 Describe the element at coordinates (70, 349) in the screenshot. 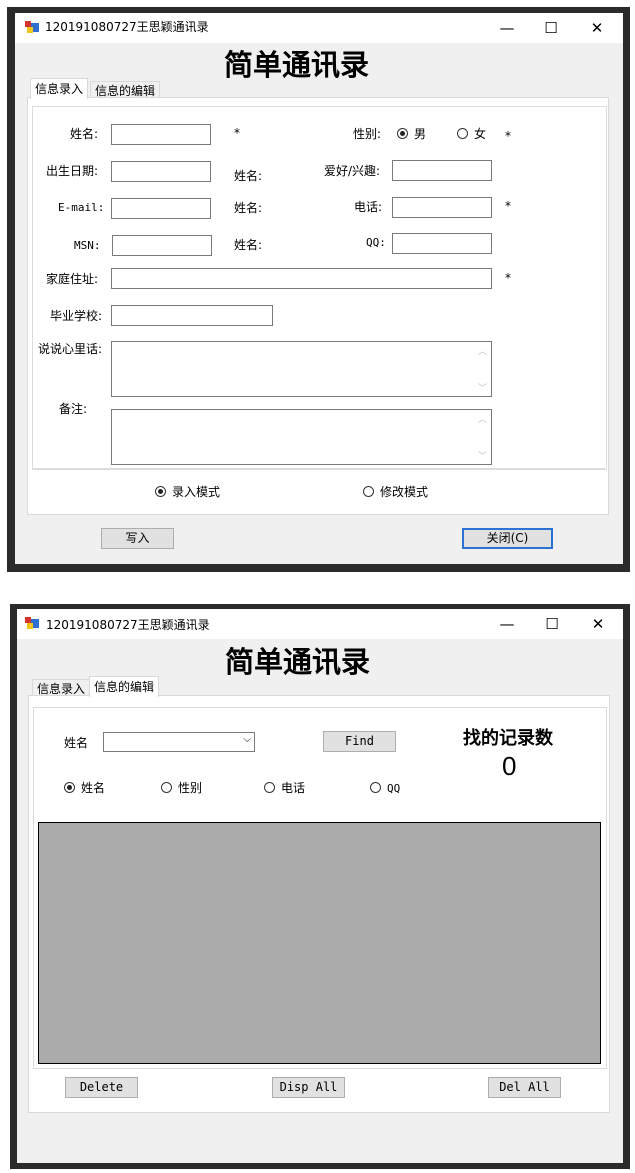

I see `heart-words-label: 说说心里话:` at that location.